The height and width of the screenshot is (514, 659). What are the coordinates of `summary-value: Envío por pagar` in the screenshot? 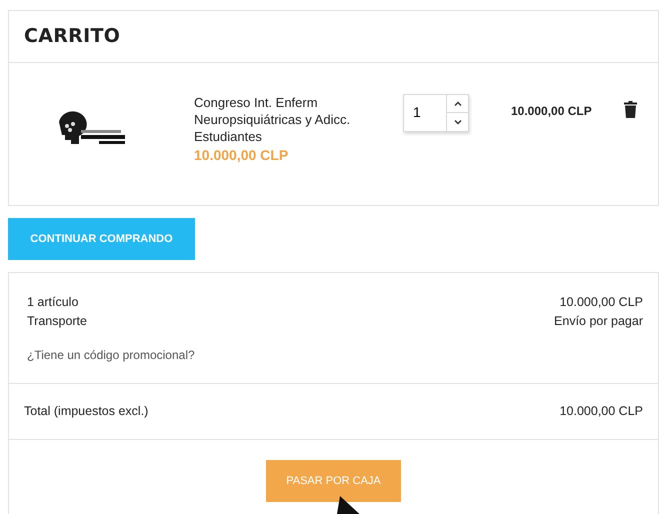 It's located at (598, 321).